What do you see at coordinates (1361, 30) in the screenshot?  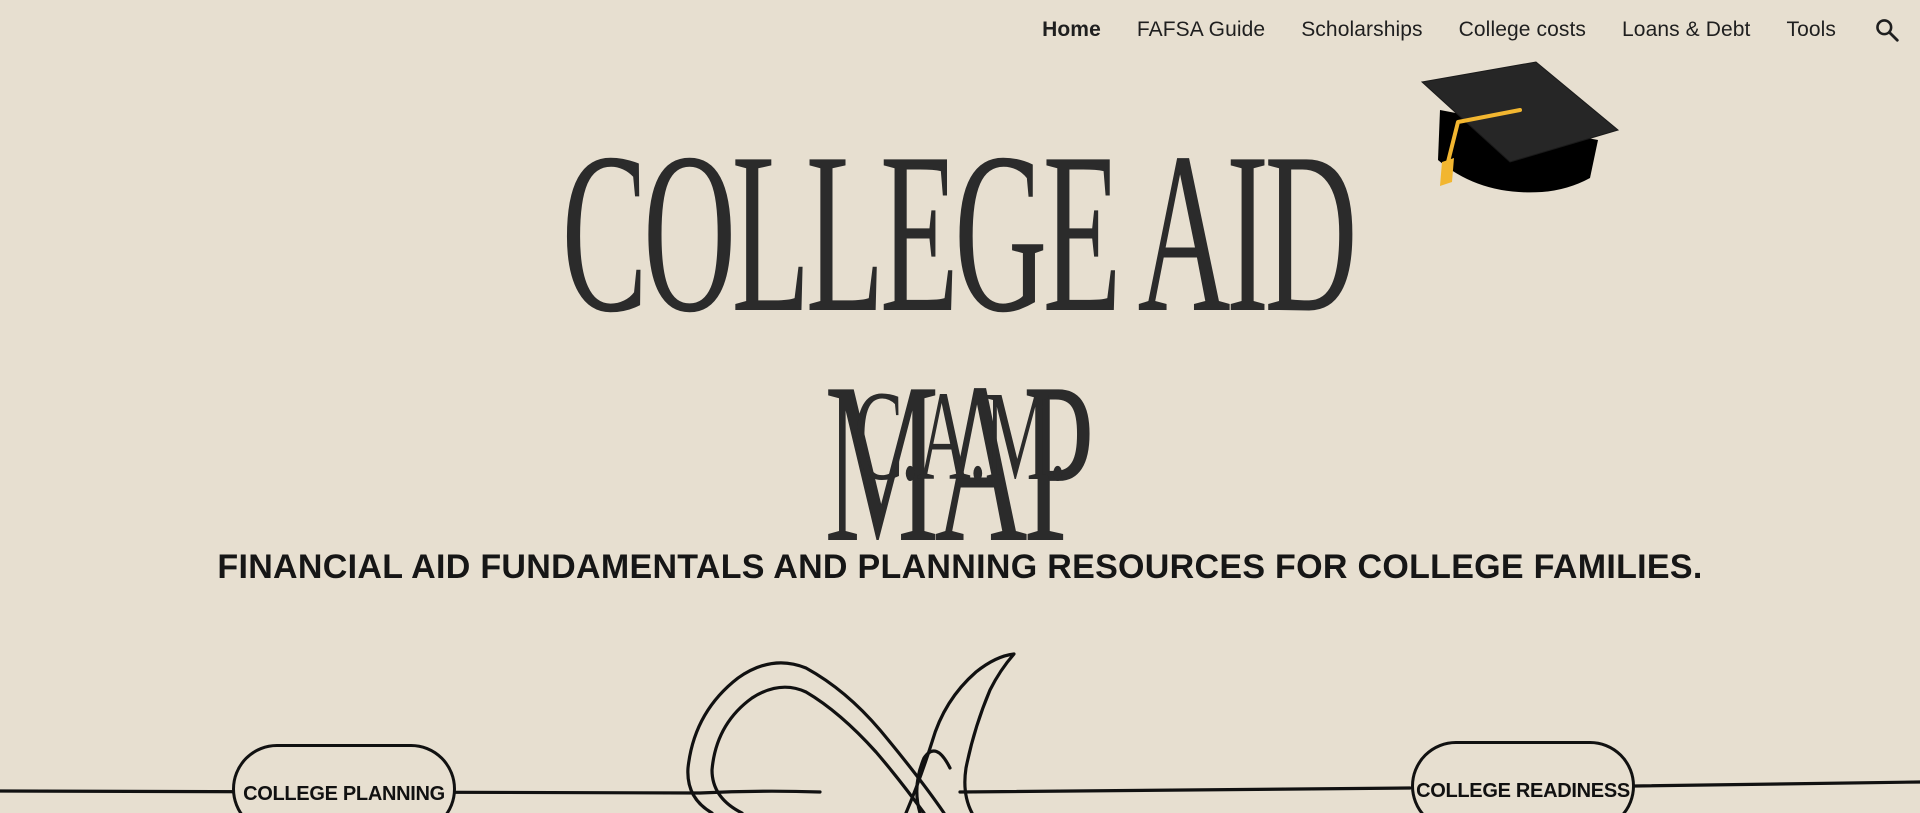 I see `nav-scholarships: Scholarships` at bounding box center [1361, 30].